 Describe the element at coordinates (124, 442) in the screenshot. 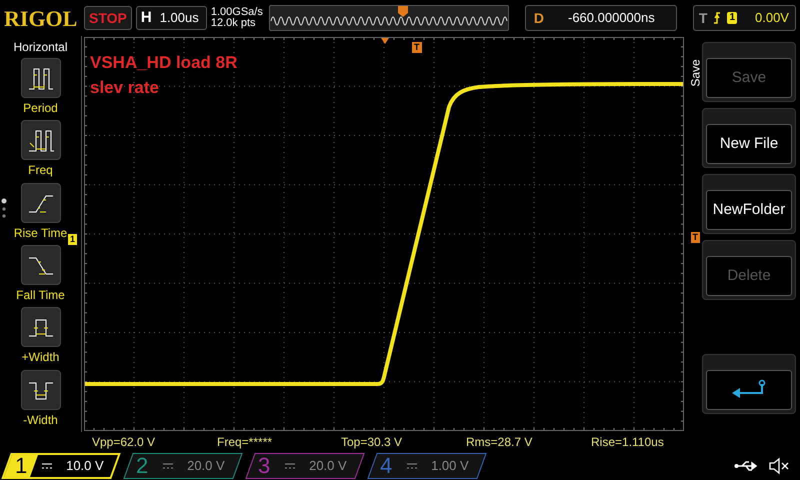

I see `measurement-value: Vpp=62.0 V` at that location.